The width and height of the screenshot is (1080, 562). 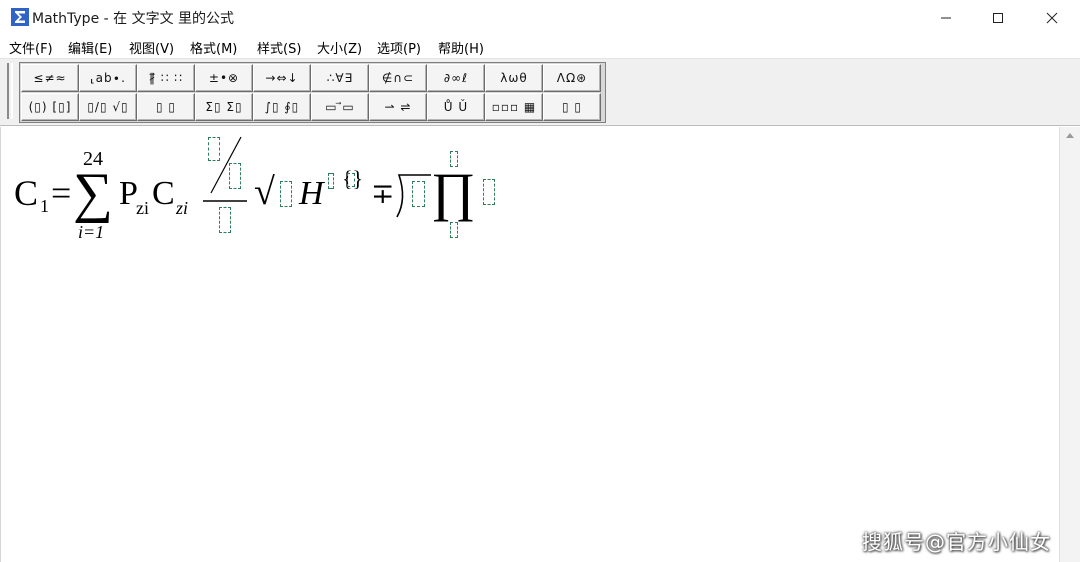 I want to click on summation-sign: ∑, so click(x=93, y=193).